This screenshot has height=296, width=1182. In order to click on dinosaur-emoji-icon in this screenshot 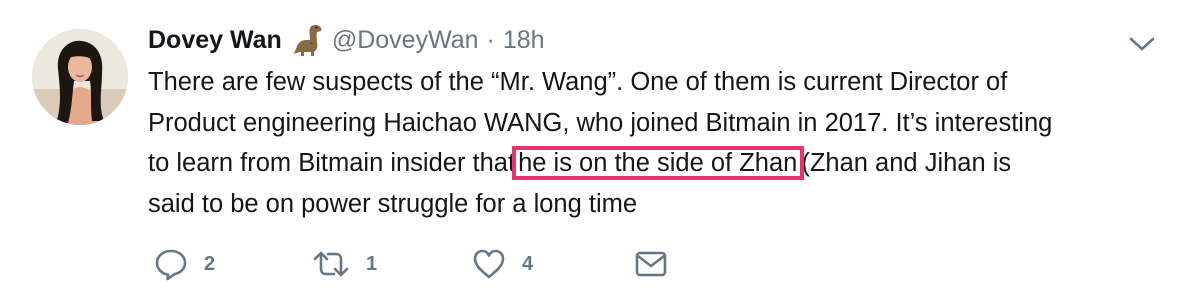, I will do `click(308, 40)`.